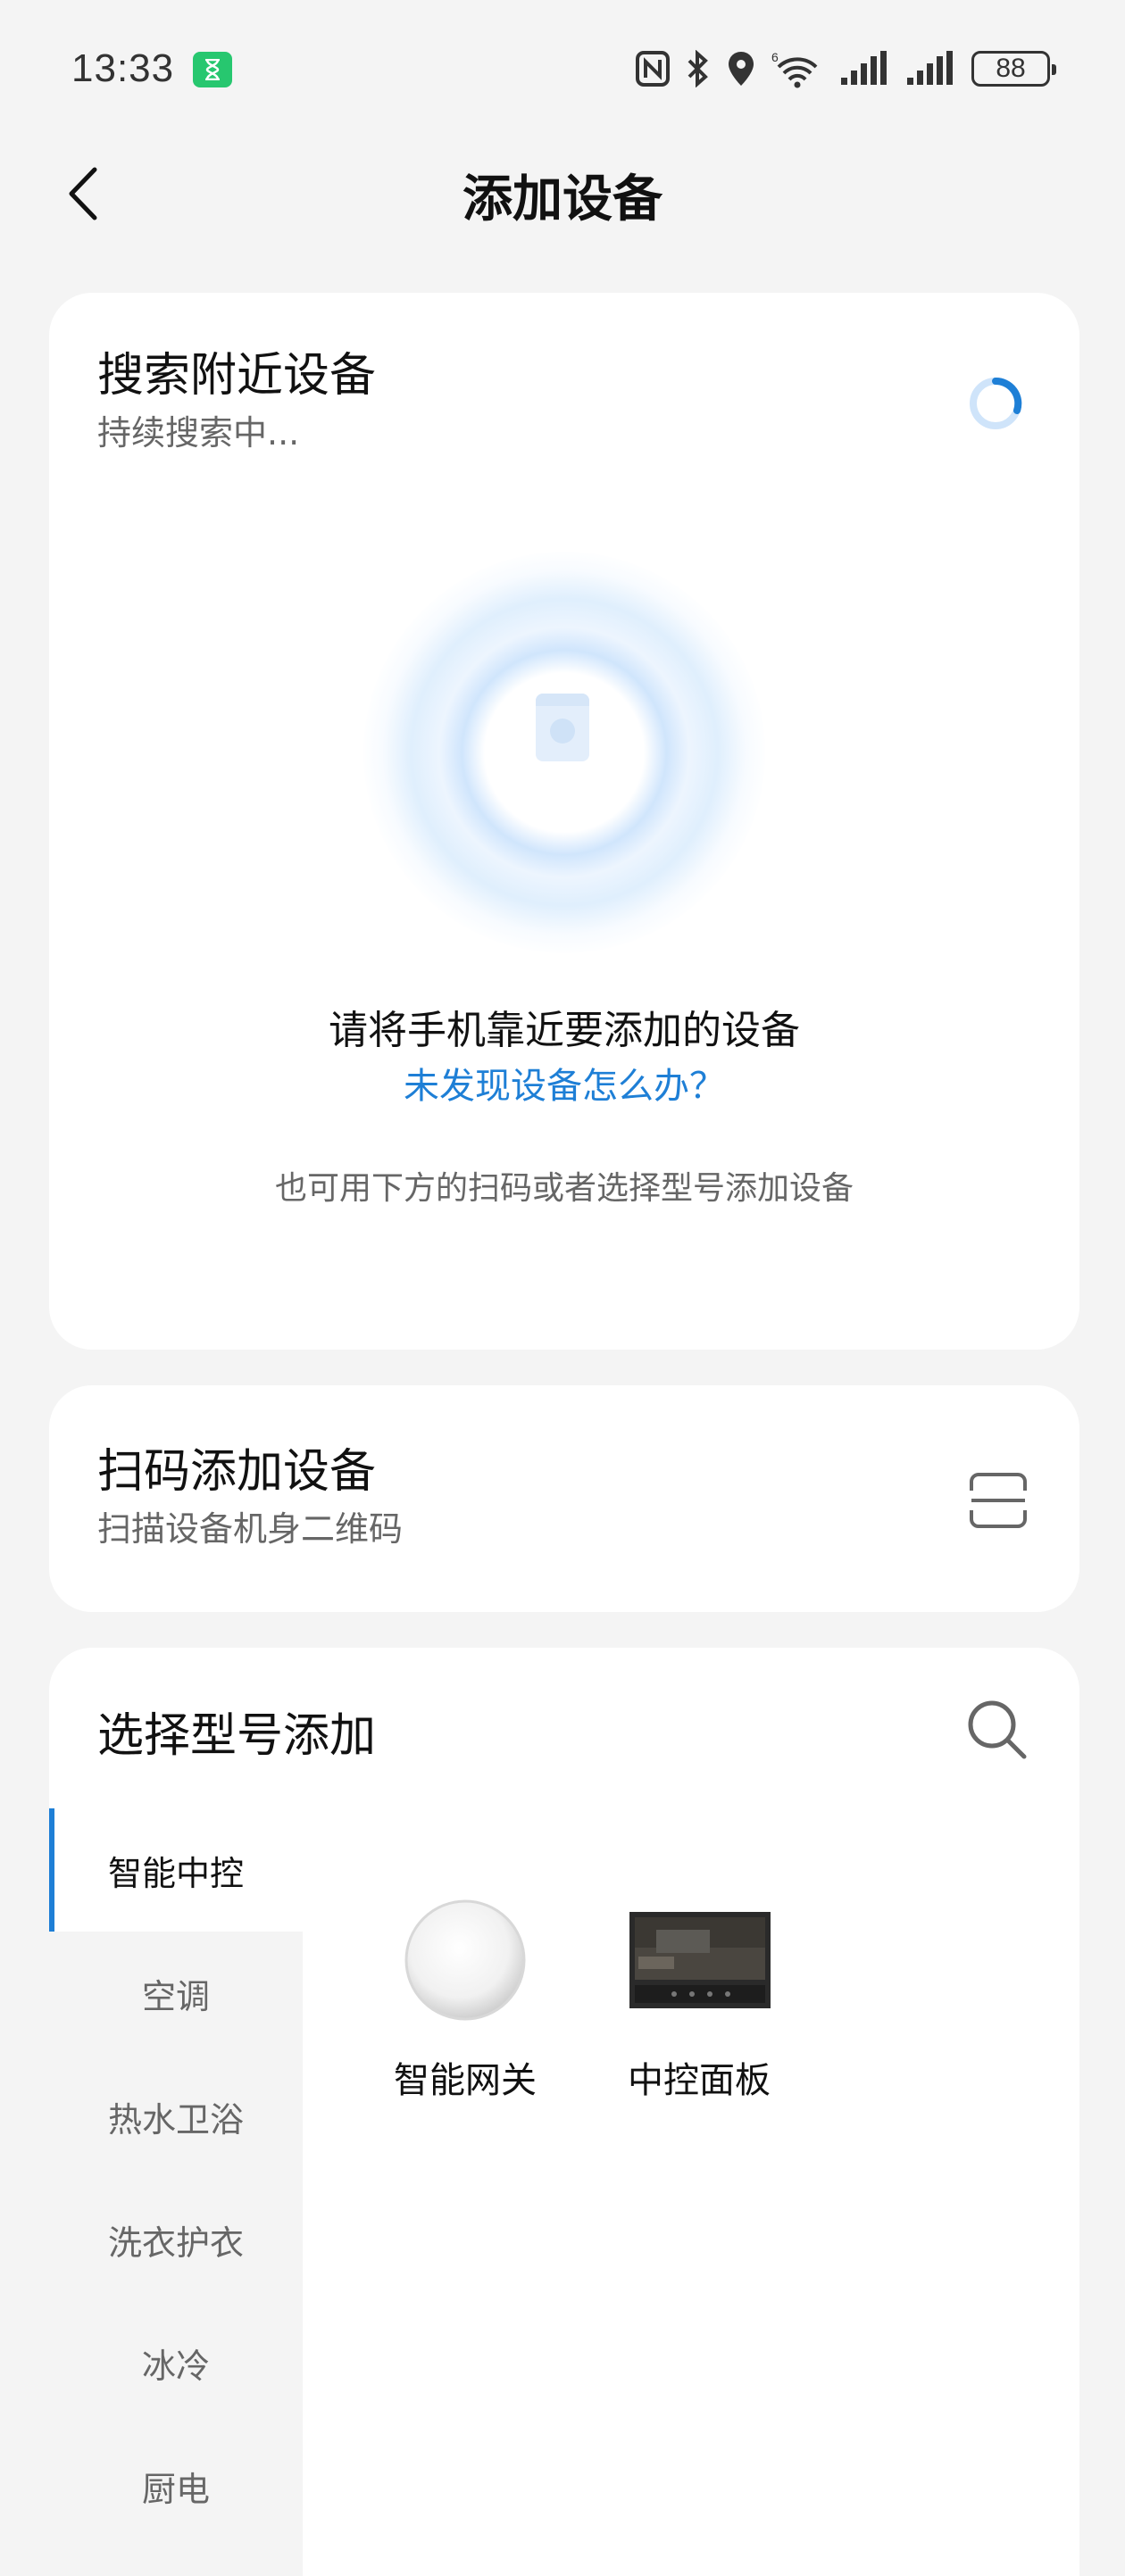  I want to click on status-bar: 13:33 6 88, so click(563, 72).